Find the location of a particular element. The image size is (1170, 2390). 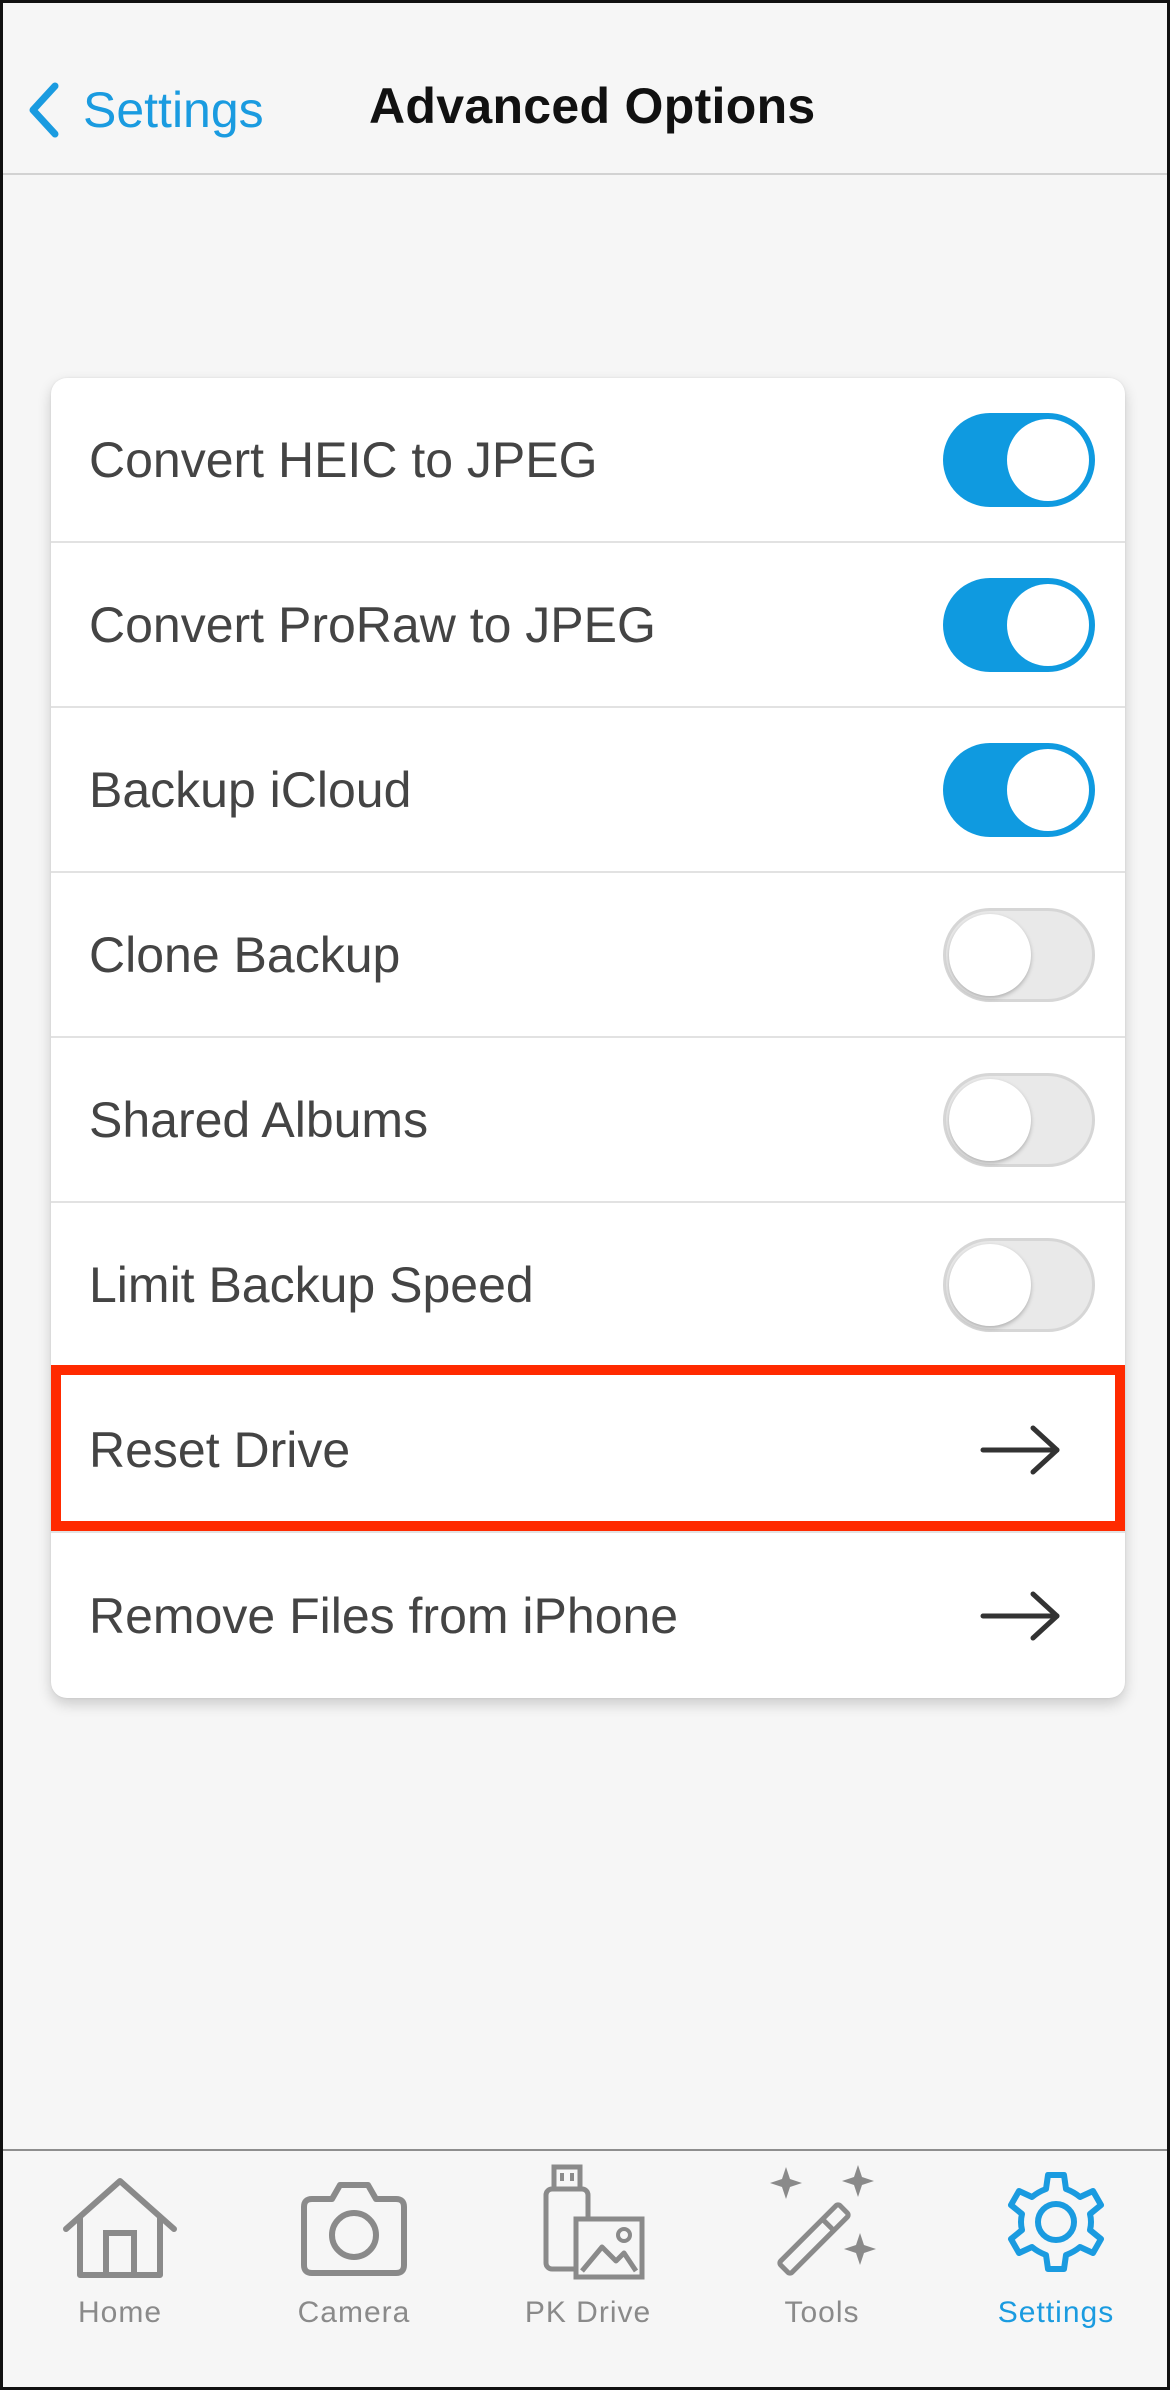

tab-settings: Settings is located at coordinates (1053, 2269).